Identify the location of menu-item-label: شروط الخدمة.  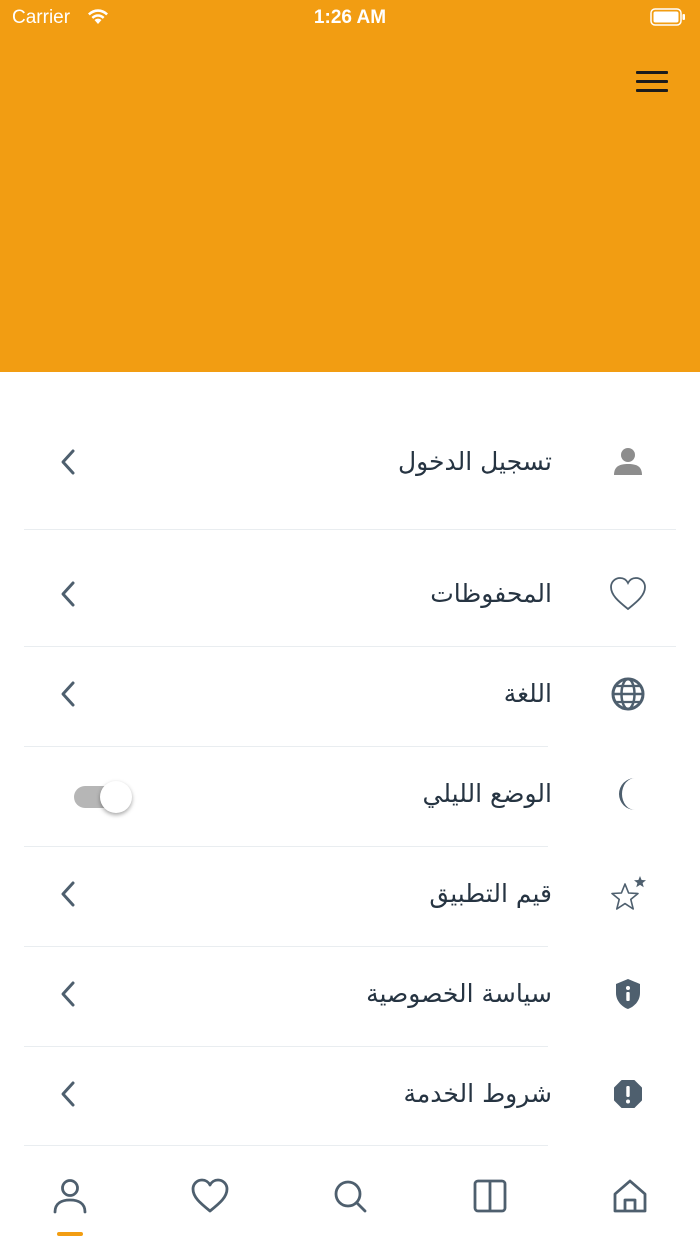
(478, 1093).